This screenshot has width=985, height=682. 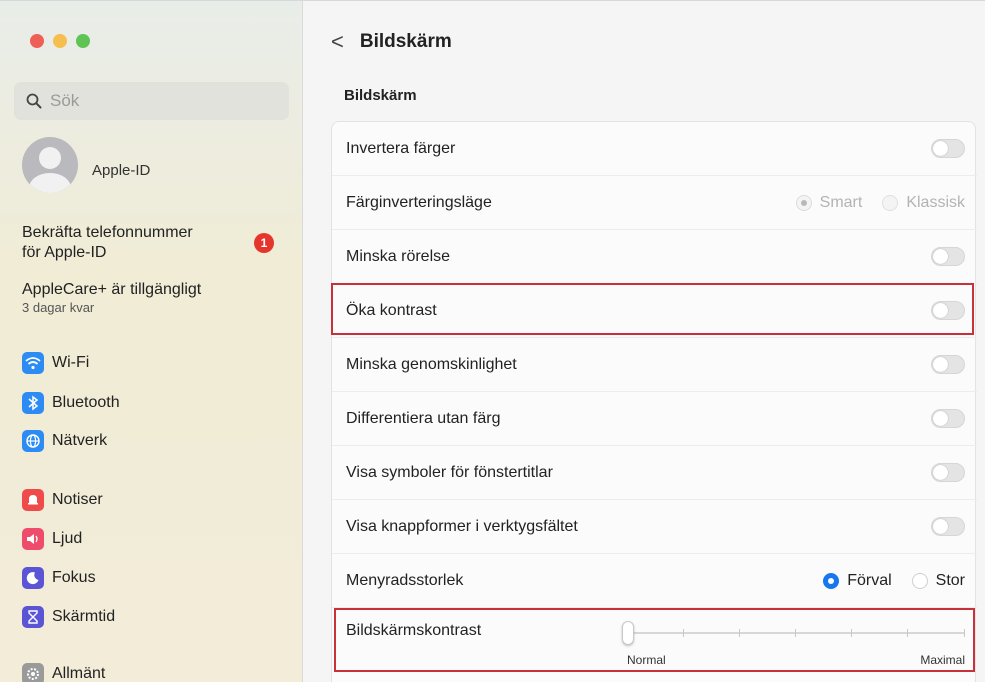 I want to click on invert-colors-toggle, so click(x=948, y=148).